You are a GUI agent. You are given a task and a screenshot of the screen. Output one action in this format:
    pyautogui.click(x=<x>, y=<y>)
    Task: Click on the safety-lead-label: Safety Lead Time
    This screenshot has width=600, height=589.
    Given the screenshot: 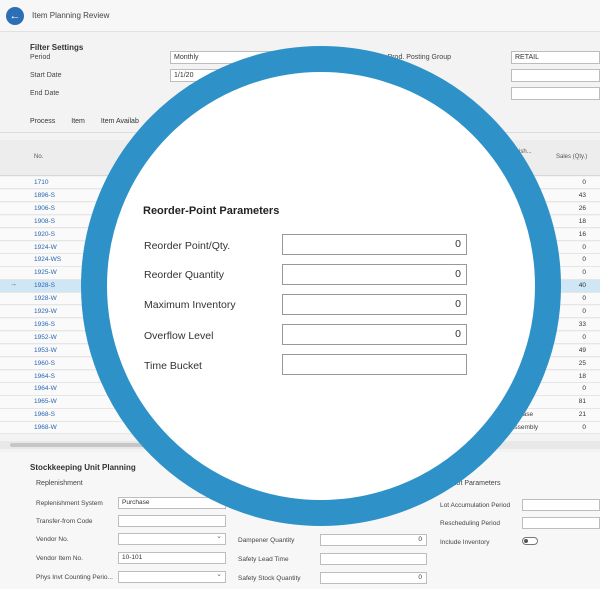 What is the action you would take?
    pyautogui.click(x=263, y=559)
    